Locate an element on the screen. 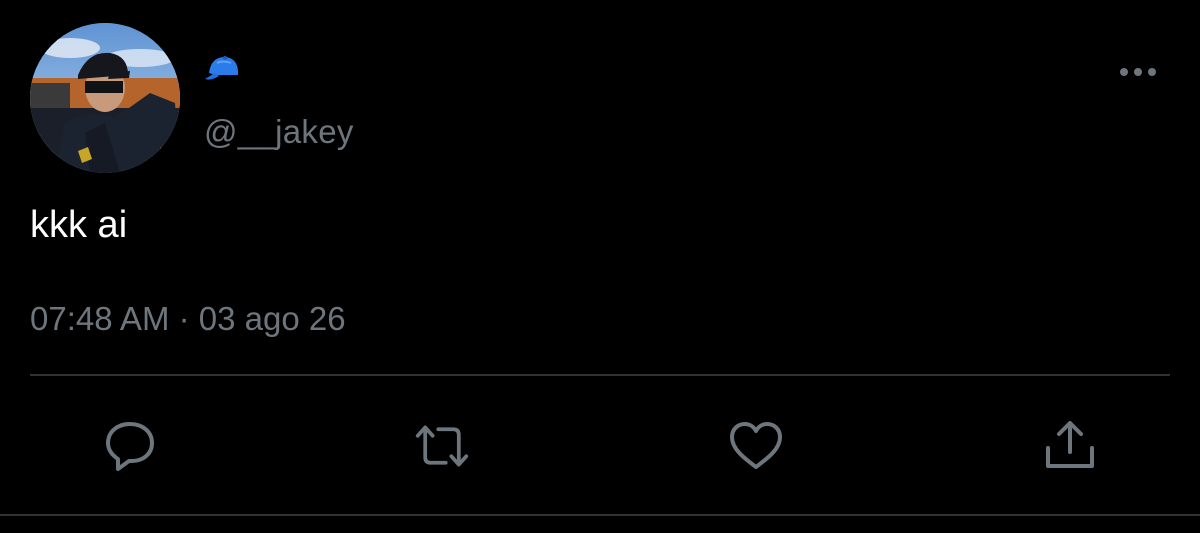  avatar-image is located at coordinates (105, 98).